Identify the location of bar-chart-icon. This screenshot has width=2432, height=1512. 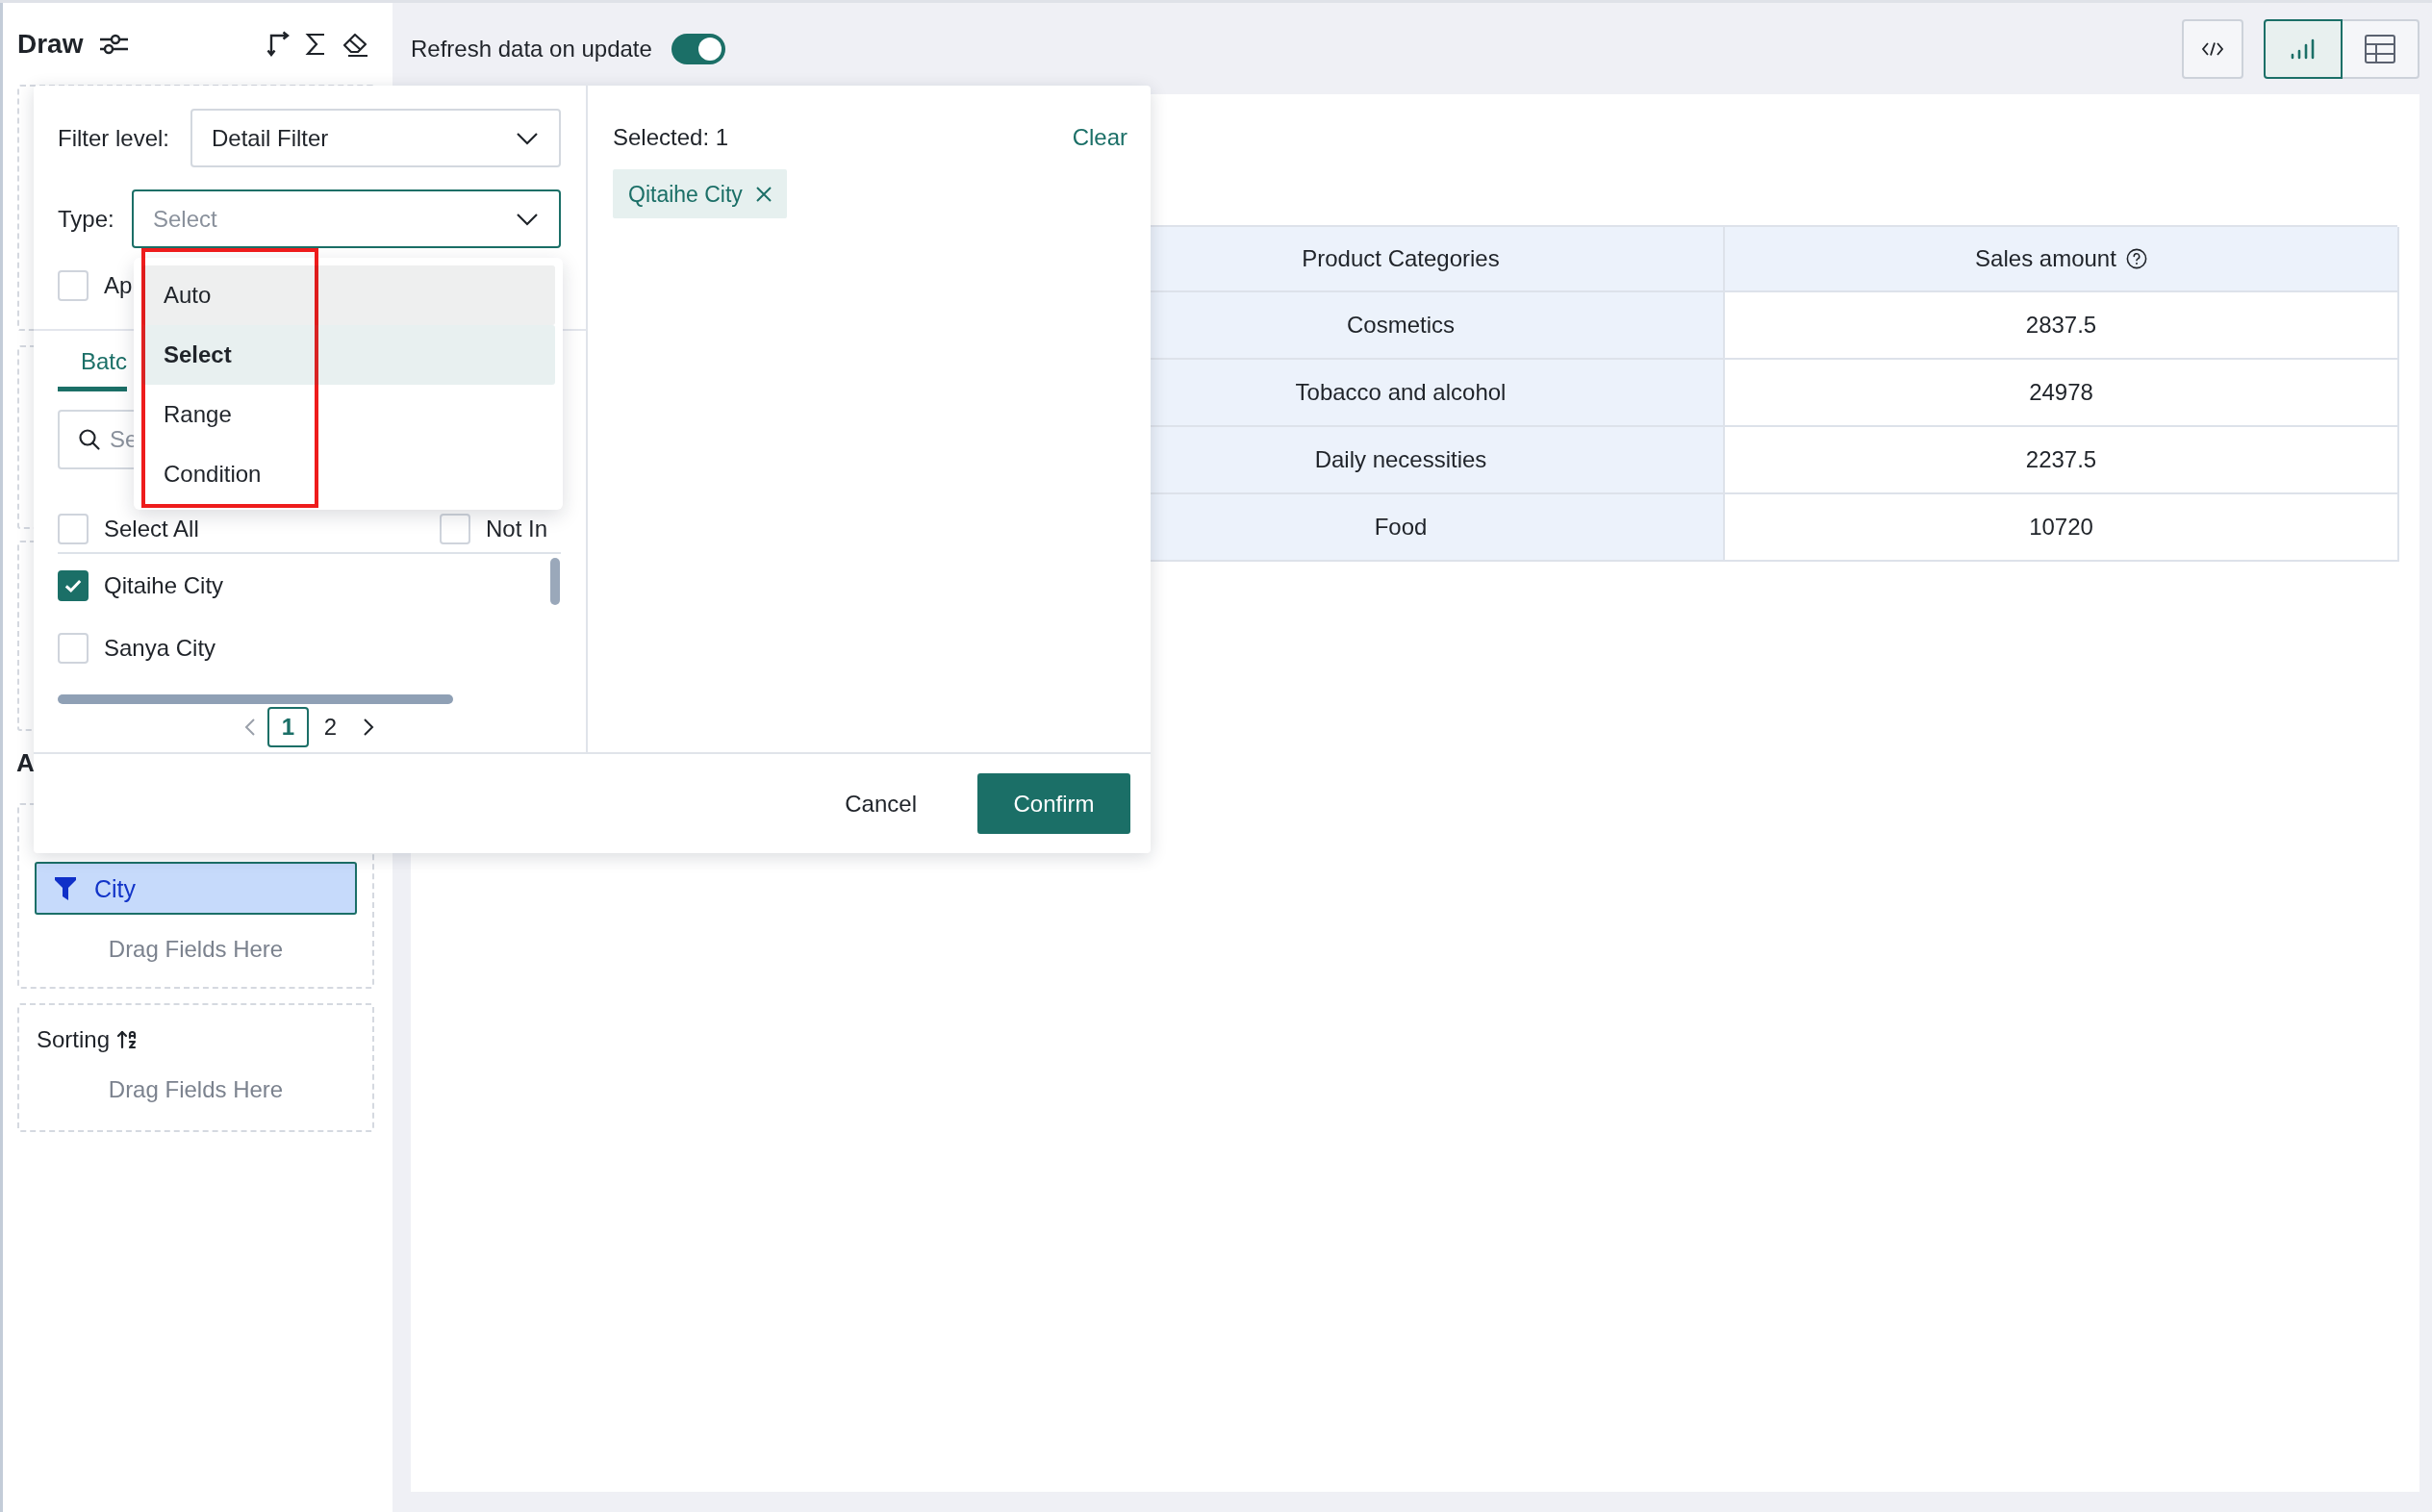
(2303, 49).